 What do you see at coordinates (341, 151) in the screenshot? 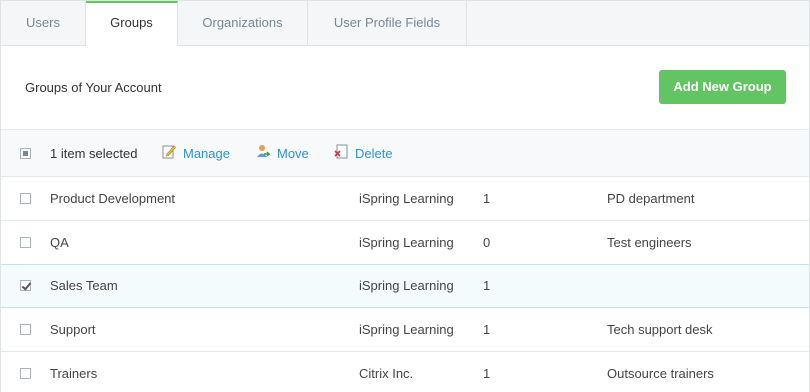
I see `delete-icon` at bounding box center [341, 151].